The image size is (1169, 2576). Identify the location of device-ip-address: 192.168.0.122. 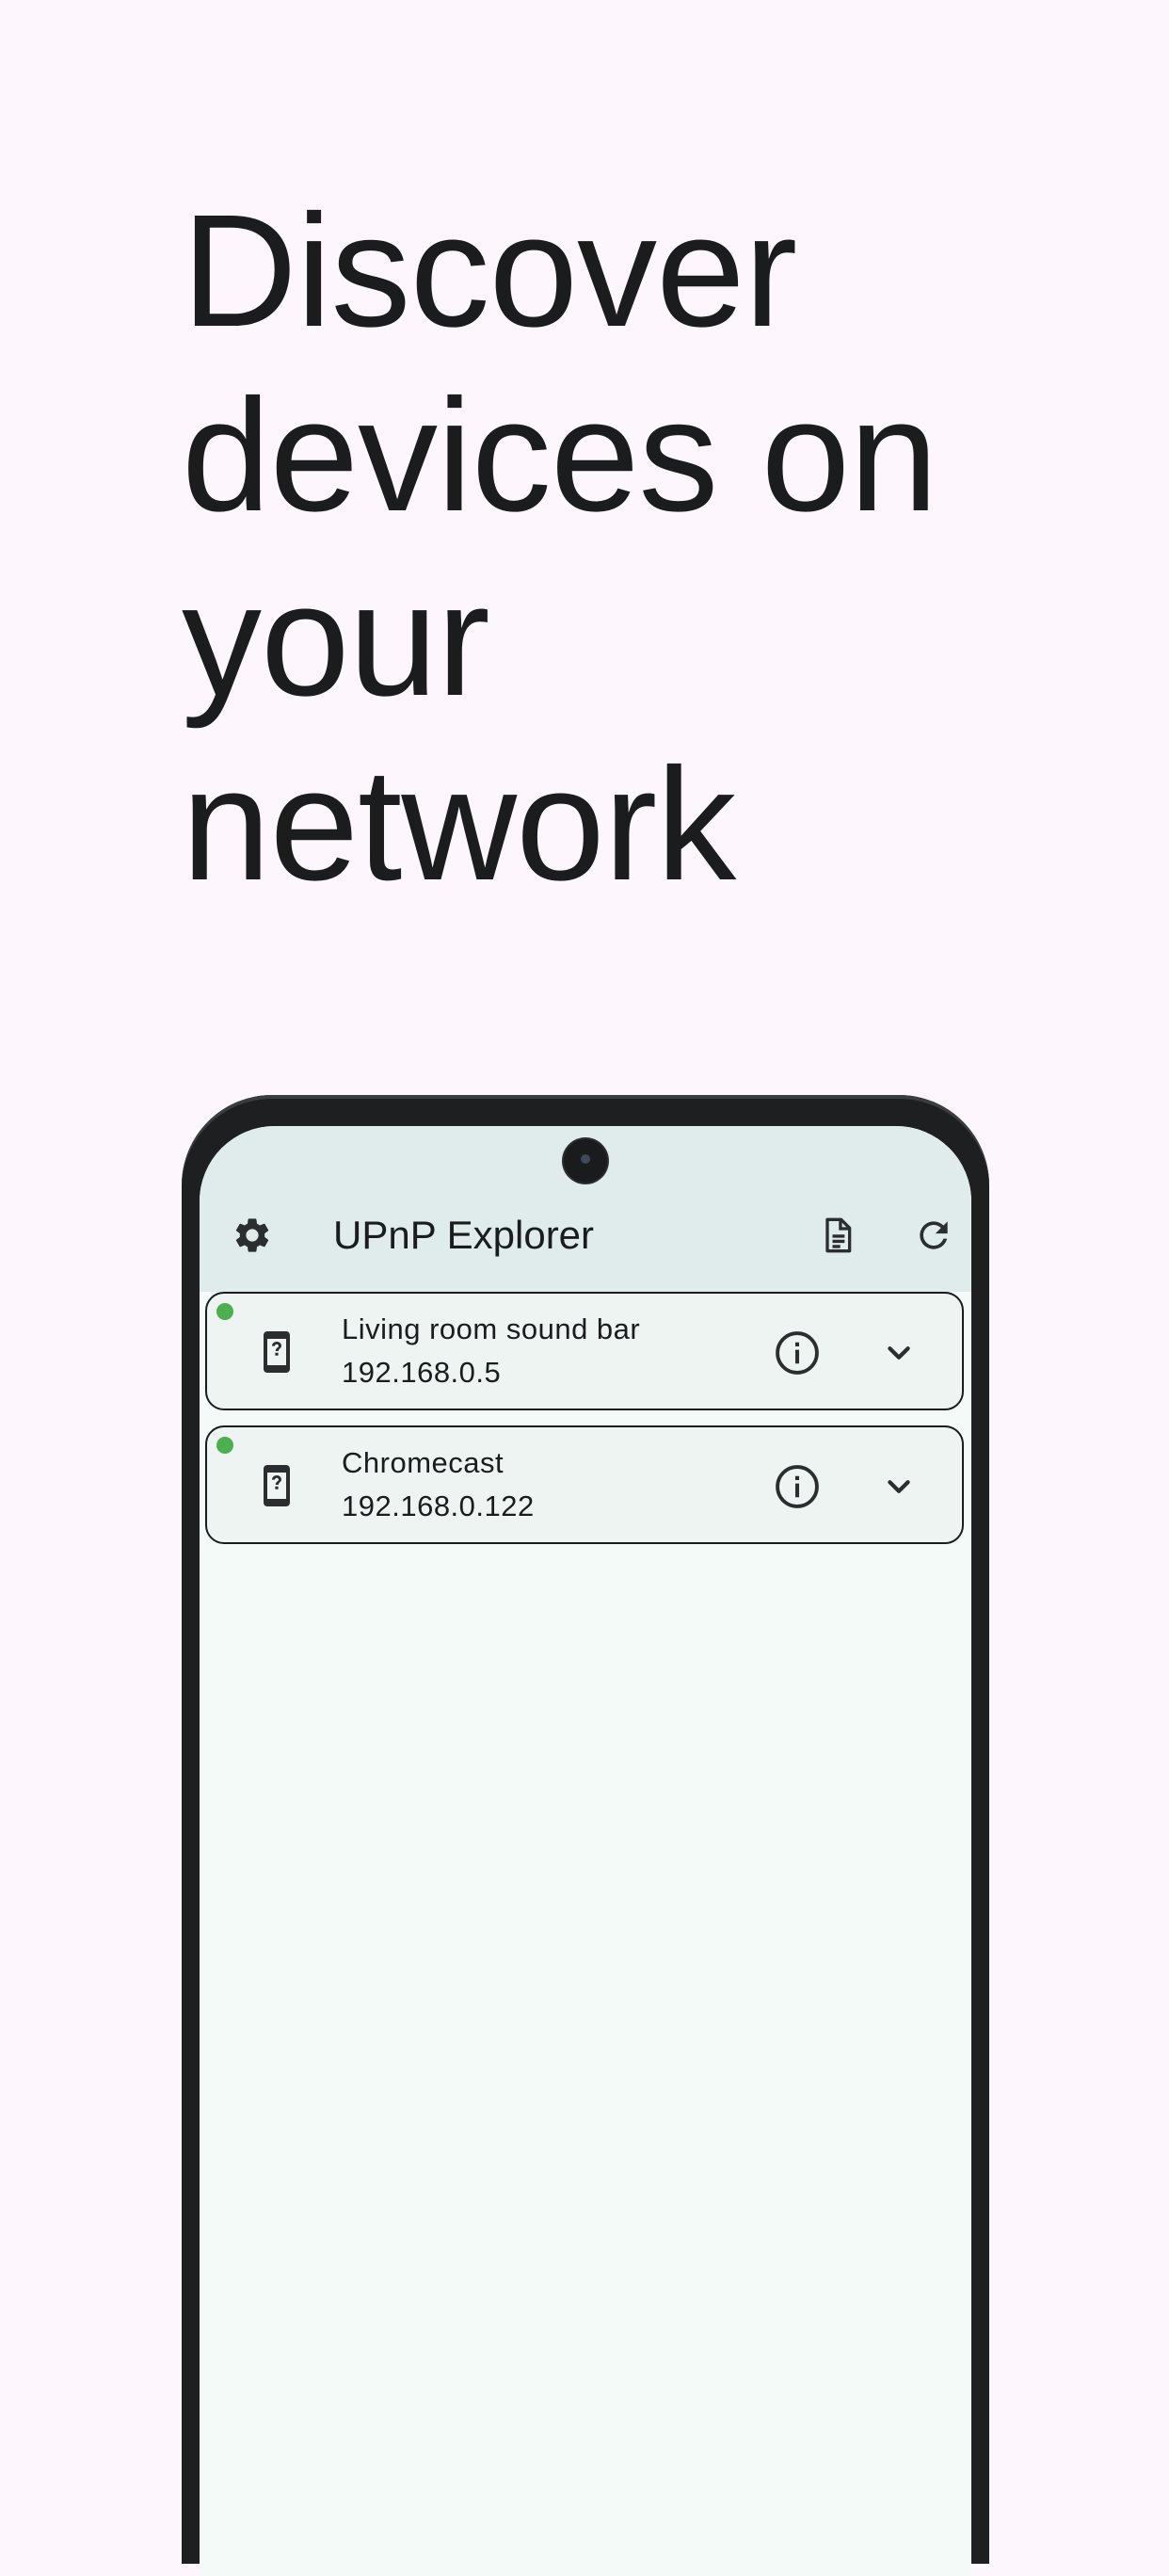
(439, 1505).